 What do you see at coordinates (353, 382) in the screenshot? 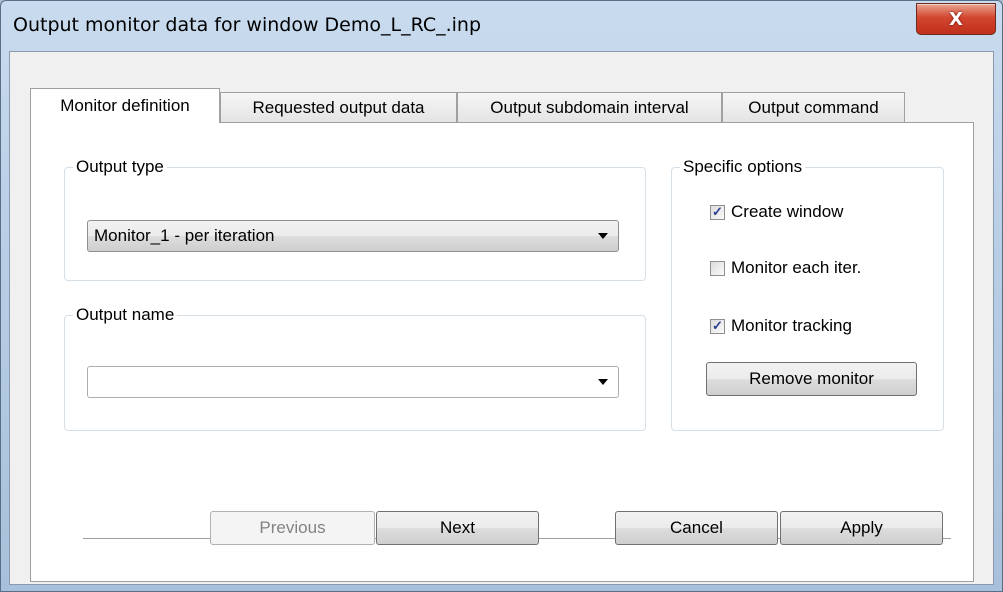
I see `output-name-combo` at bounding box center [353, 382].